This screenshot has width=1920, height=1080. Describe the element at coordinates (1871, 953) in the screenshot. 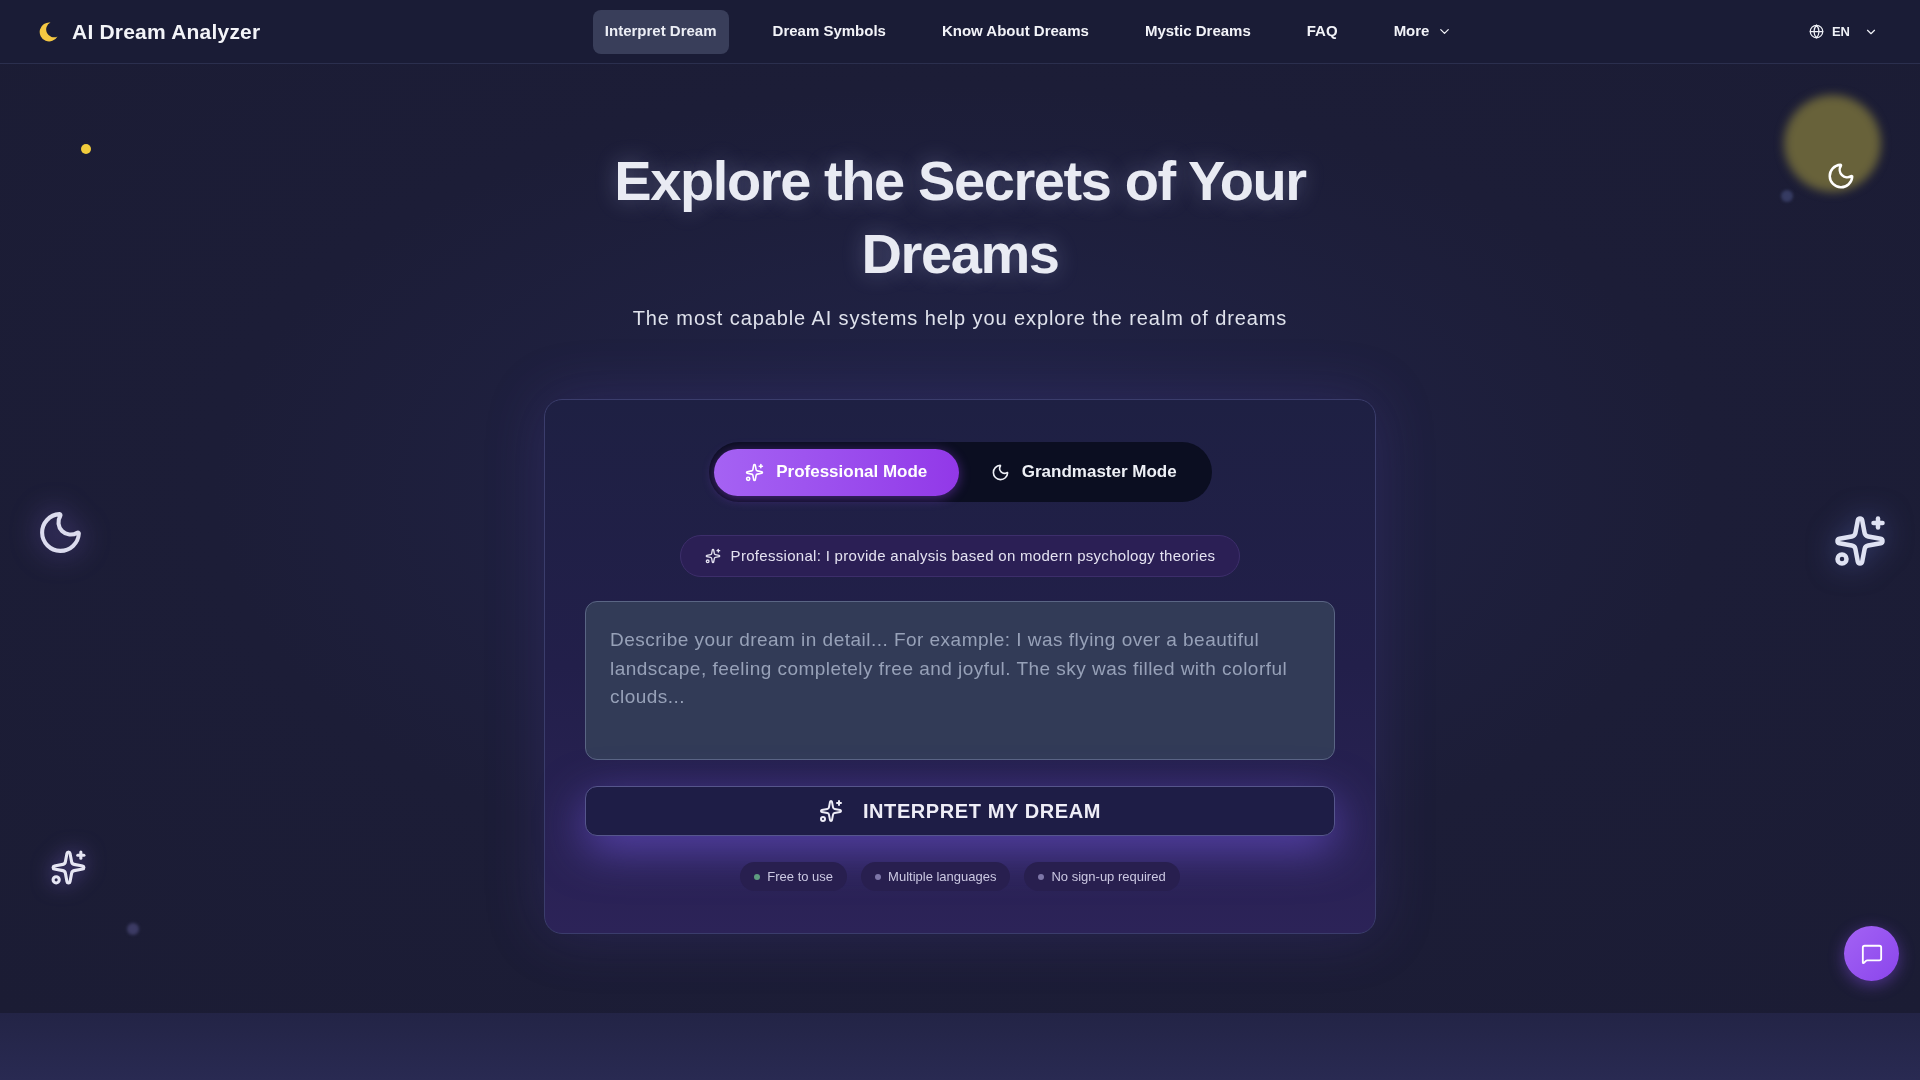

I see `chat-icon` at that location.